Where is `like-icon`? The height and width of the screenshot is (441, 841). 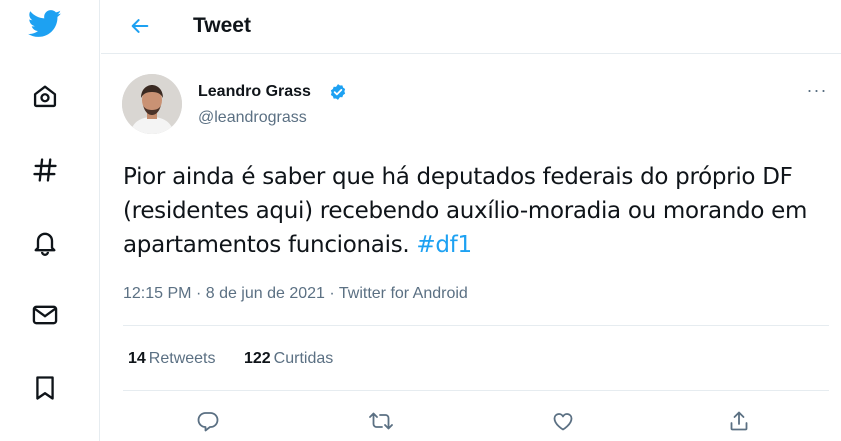
like-icon is located at coordinates (563, 422).